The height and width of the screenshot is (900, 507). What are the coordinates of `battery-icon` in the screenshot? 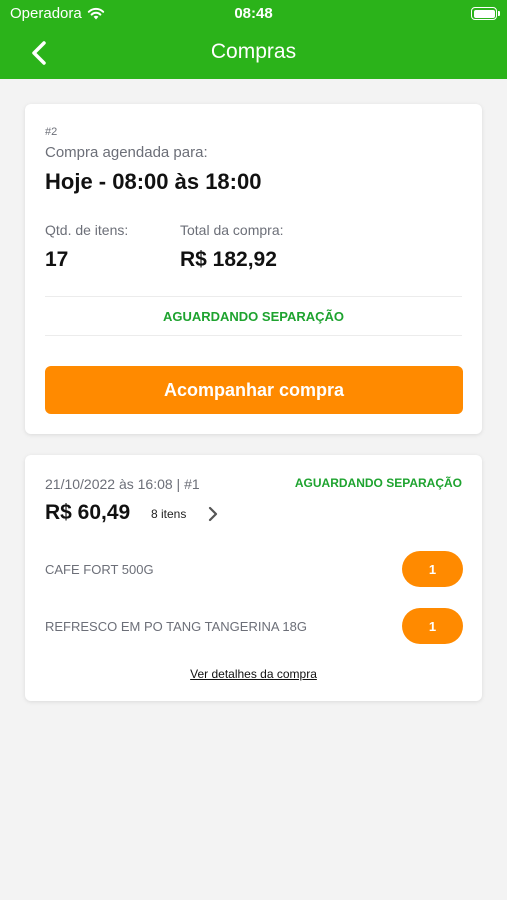 It's located at (485, 13).